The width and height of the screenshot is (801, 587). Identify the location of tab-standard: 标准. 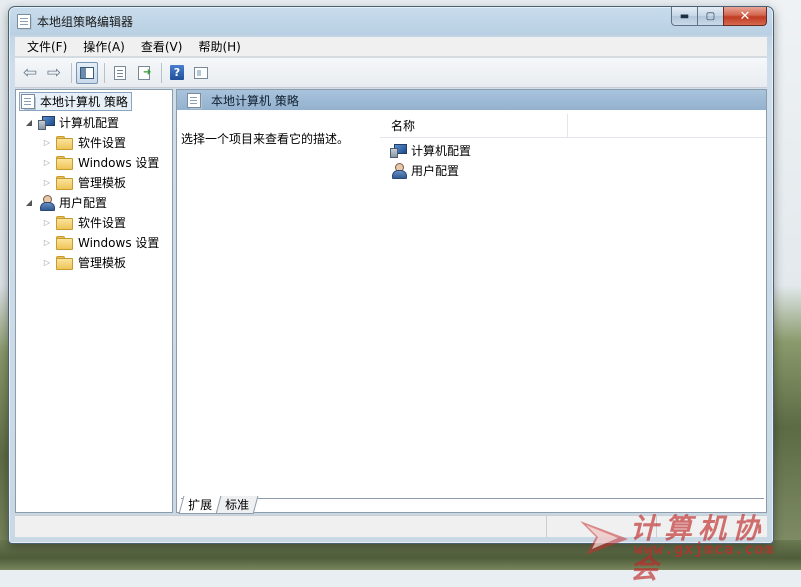
(237, 505).